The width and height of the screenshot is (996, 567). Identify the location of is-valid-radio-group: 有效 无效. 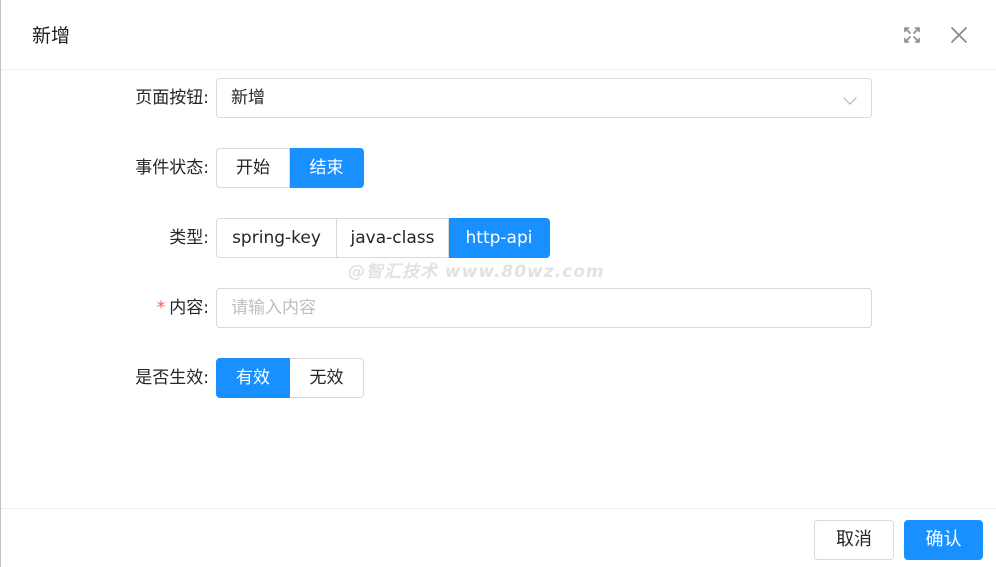
(290, 378).